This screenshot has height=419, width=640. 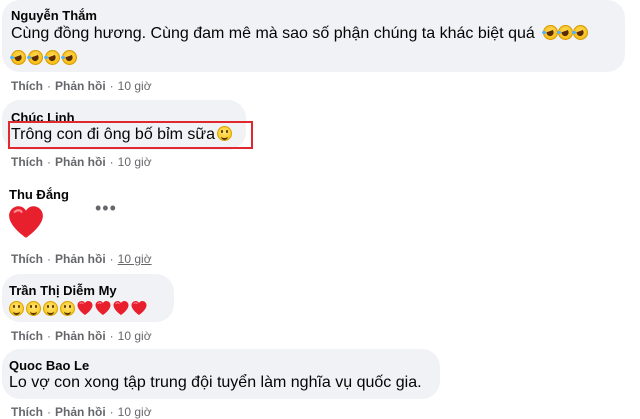 What do you see at coordinates (106, 208) in the screenshot?
I see `more-options-icon: •••` at bounding box center [106, 208].